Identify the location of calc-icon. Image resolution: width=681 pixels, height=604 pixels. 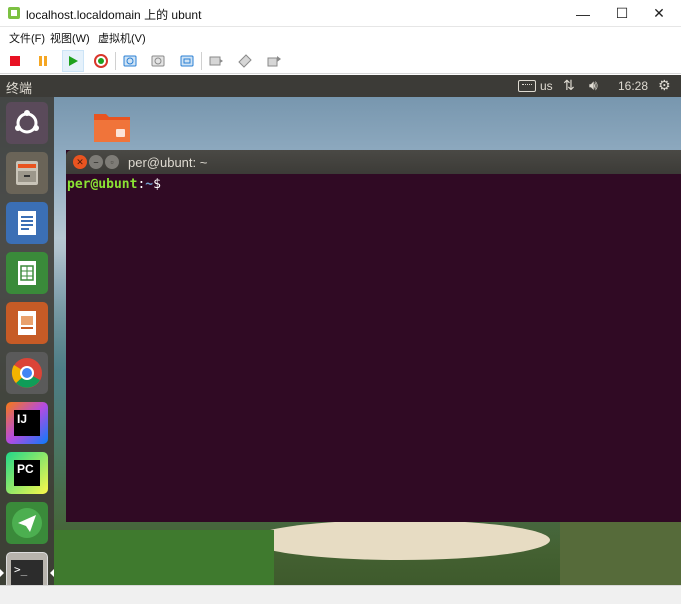
(27, 273).